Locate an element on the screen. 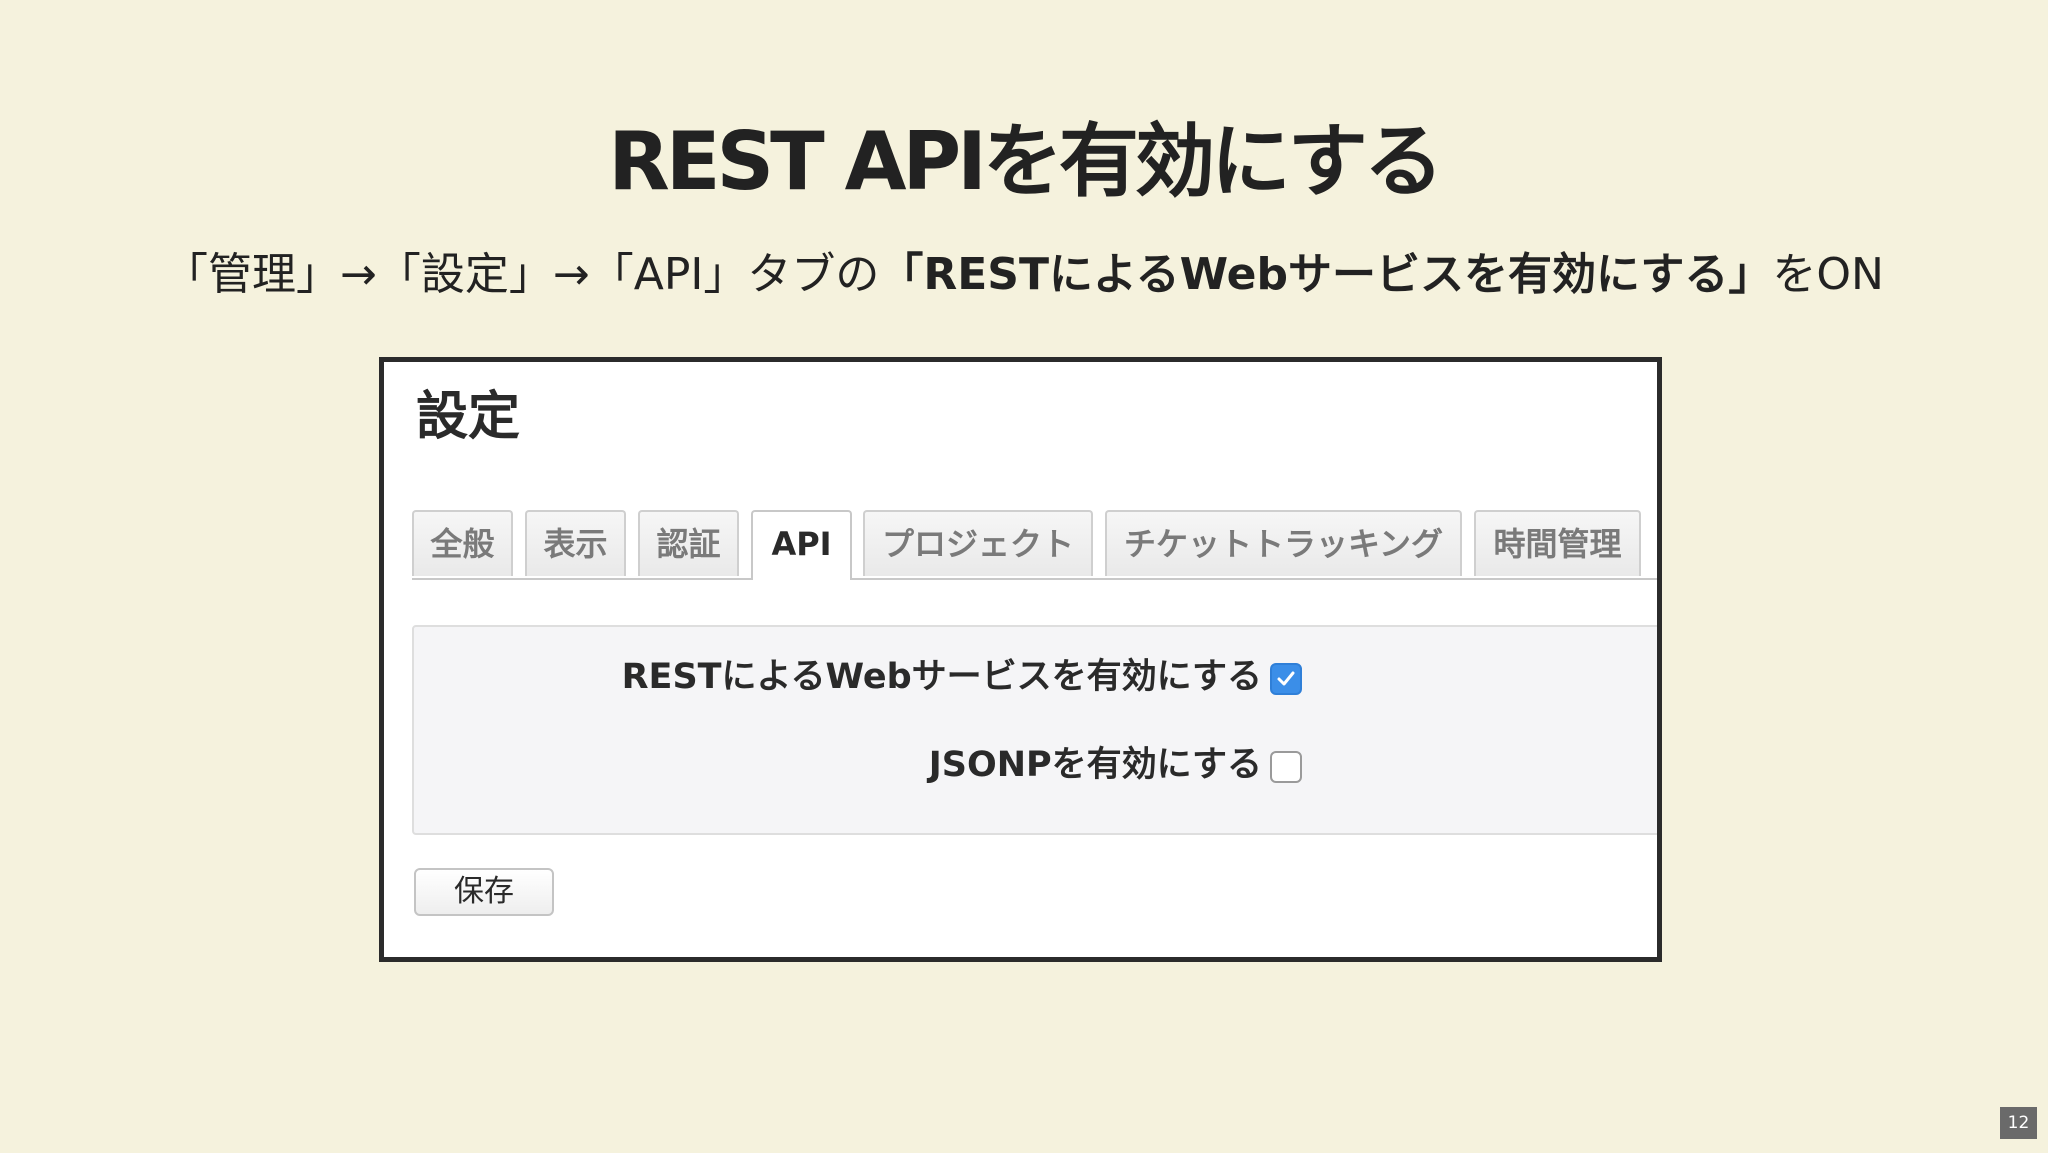 The width and height of the screenshot is (2048, 1153). rest-api-checkbox is located at coordinates (1286, 679).